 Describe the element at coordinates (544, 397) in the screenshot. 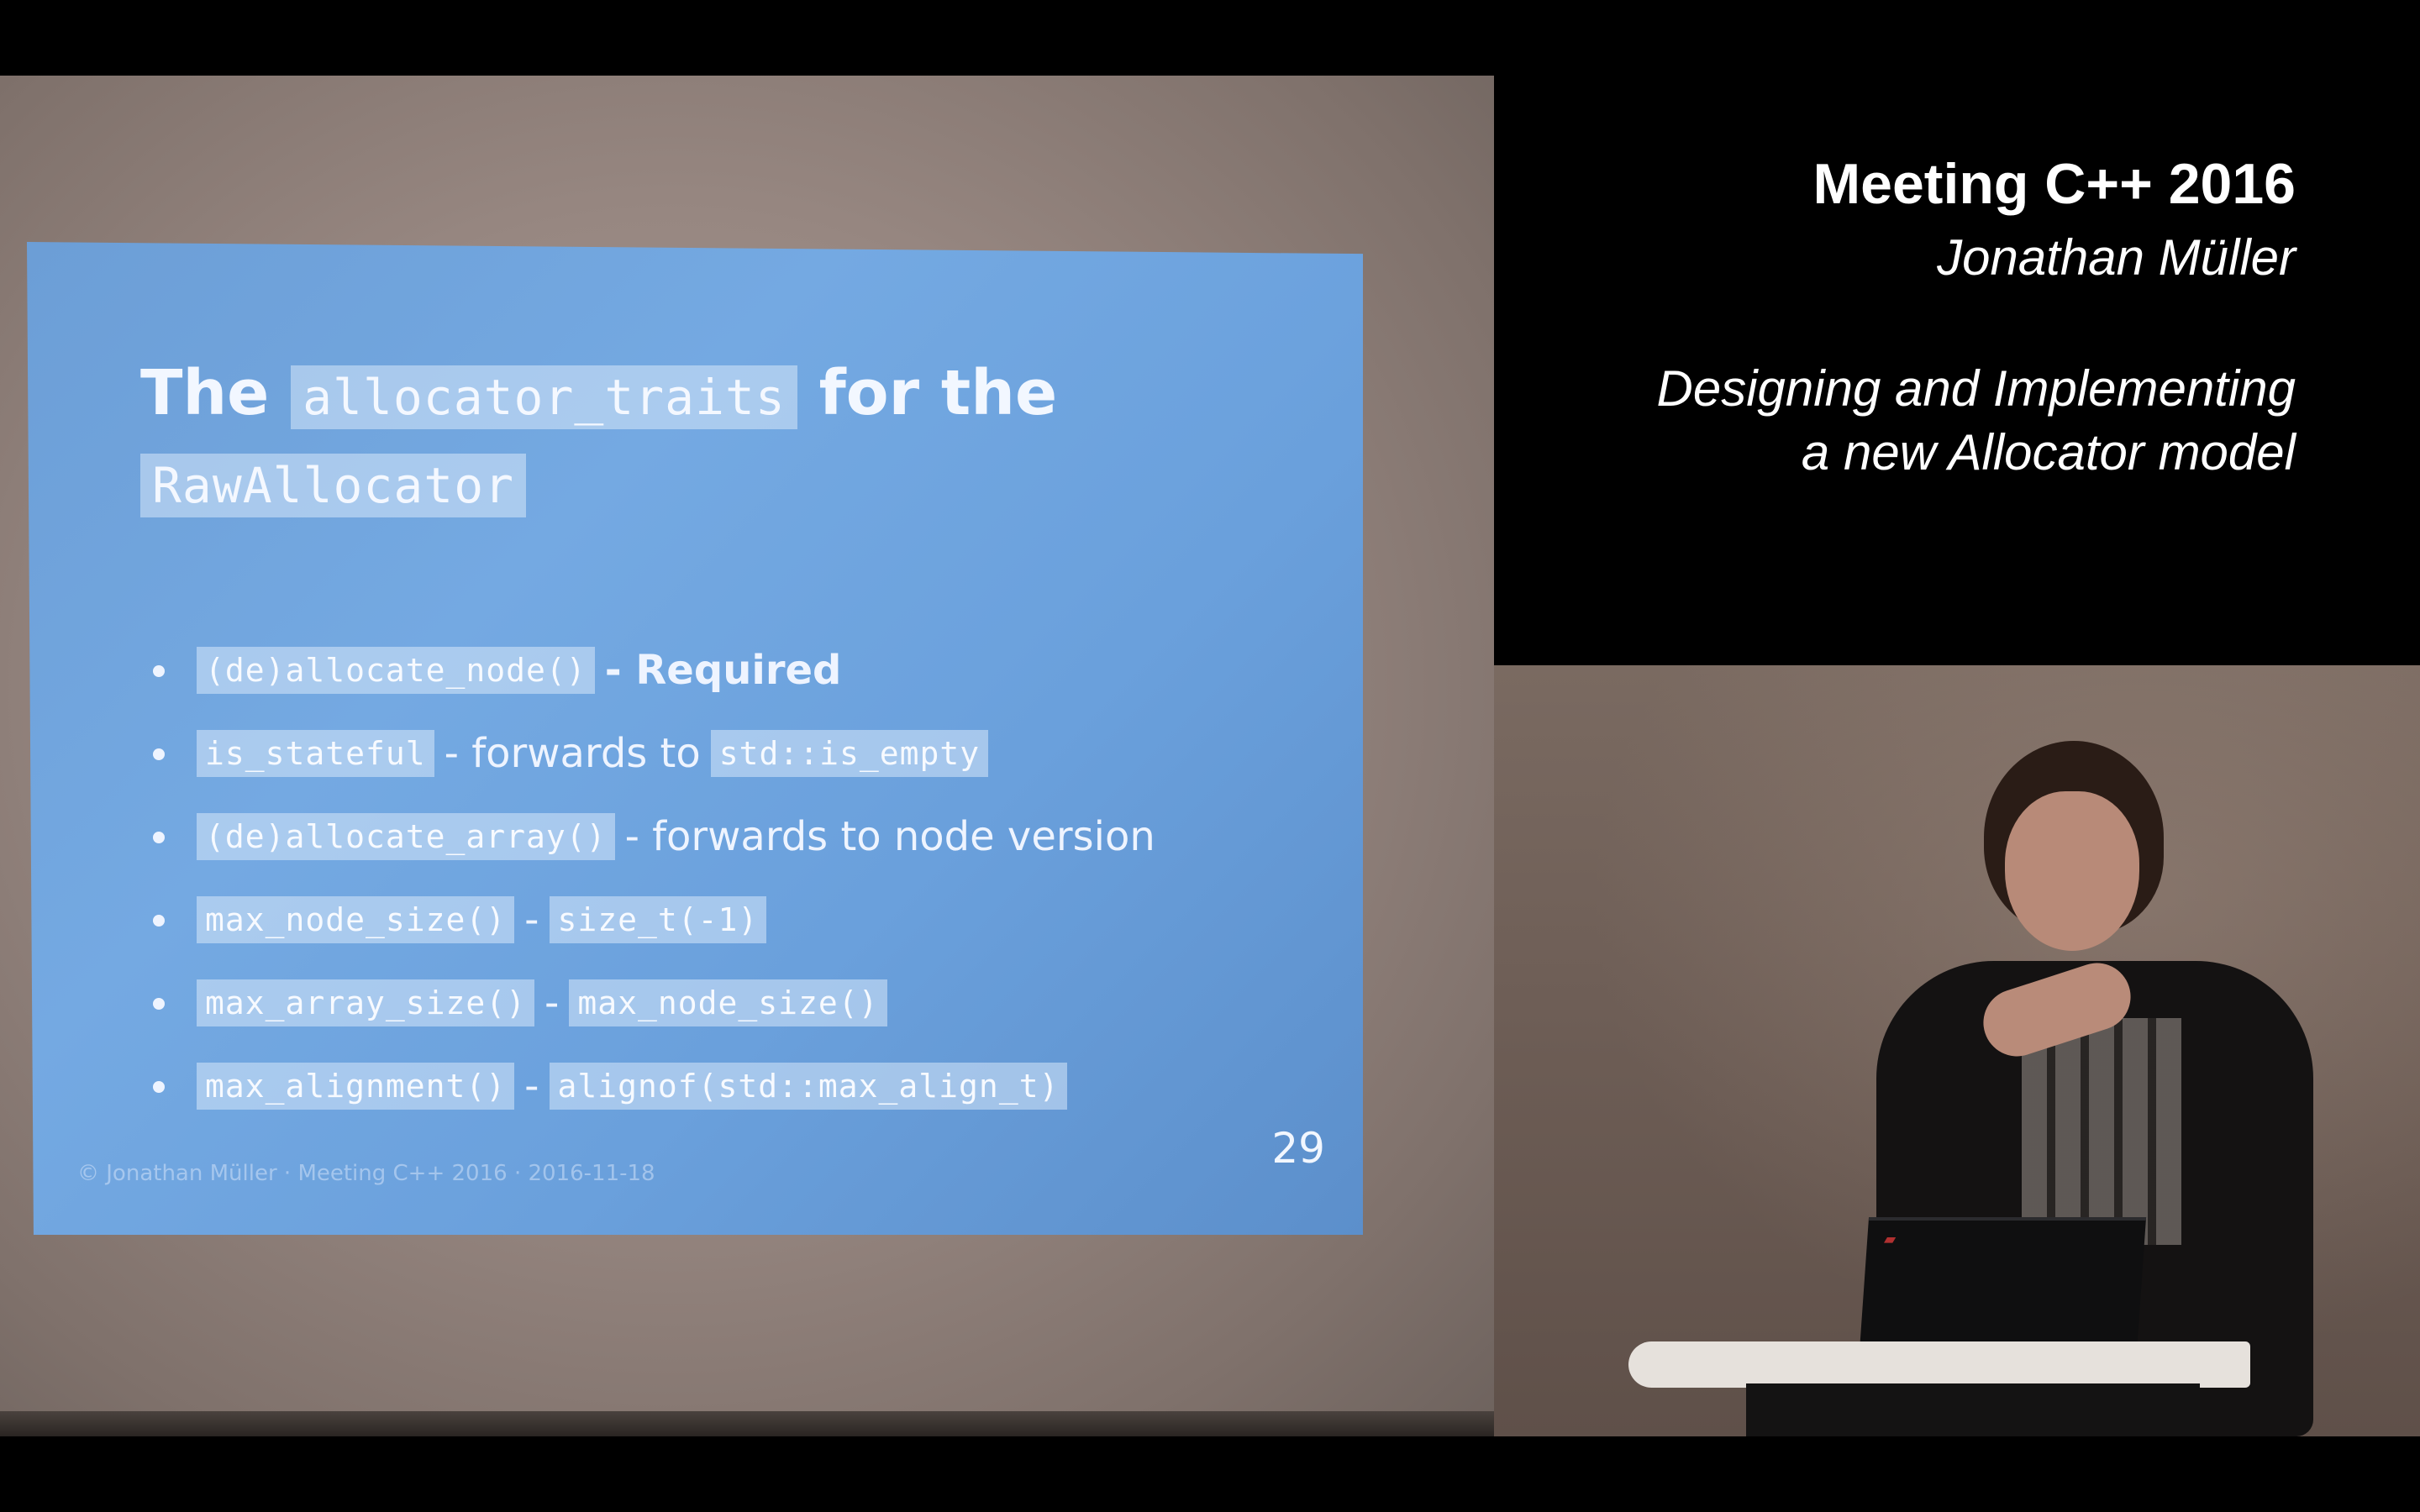

I see `slide-title-code: allocator_traits` at that location.